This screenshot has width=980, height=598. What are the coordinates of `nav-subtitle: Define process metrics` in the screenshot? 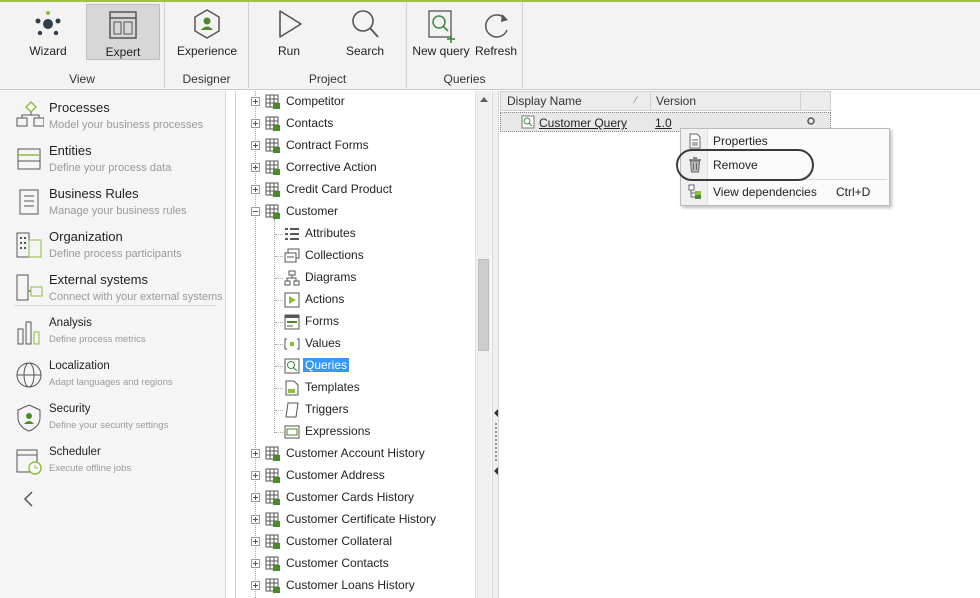 It's located at (97, 339).